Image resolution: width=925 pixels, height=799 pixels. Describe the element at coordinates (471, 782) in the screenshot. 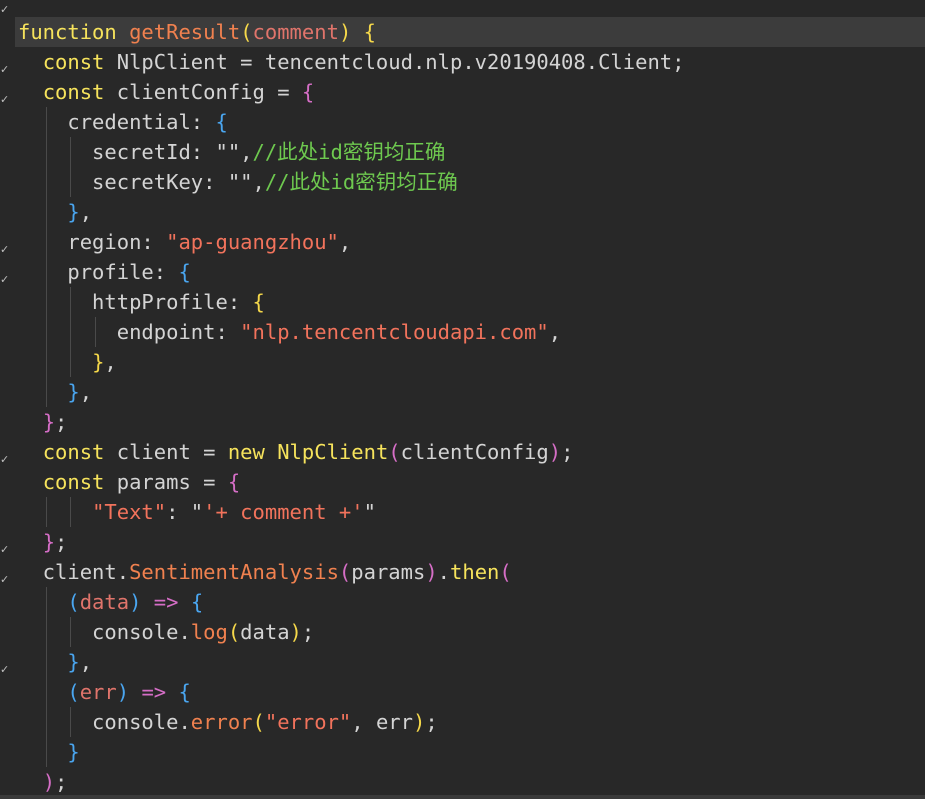

I see `code-line: );` at that location.